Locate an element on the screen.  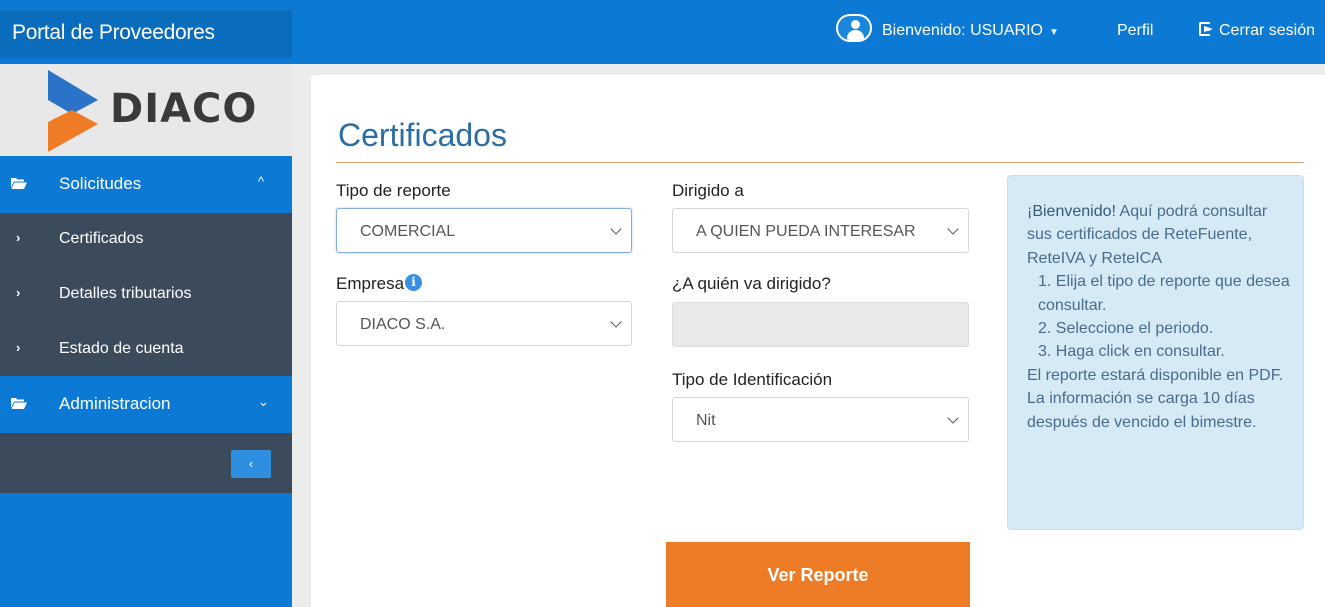
logout-link: Cerrar sesión is located at coordinates (1257, 31).